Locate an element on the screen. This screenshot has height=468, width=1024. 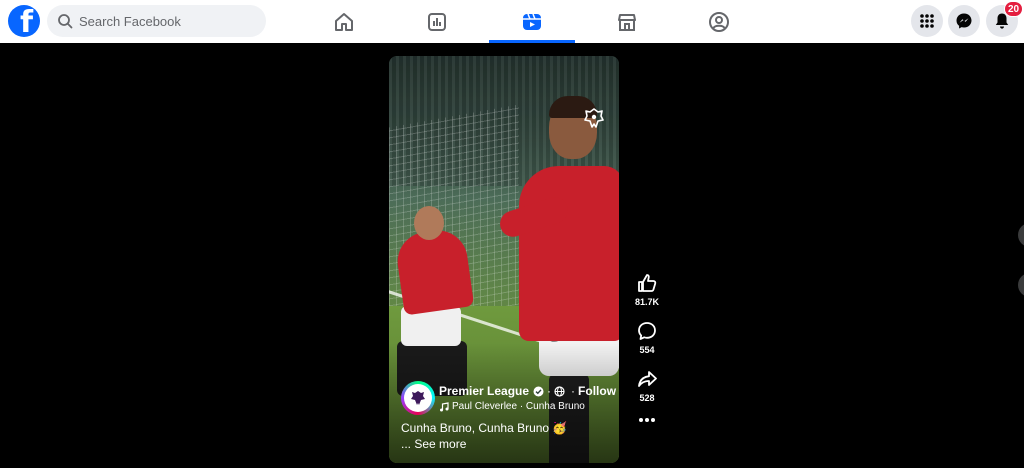
reels-icon is located at coordinates (532, 21).